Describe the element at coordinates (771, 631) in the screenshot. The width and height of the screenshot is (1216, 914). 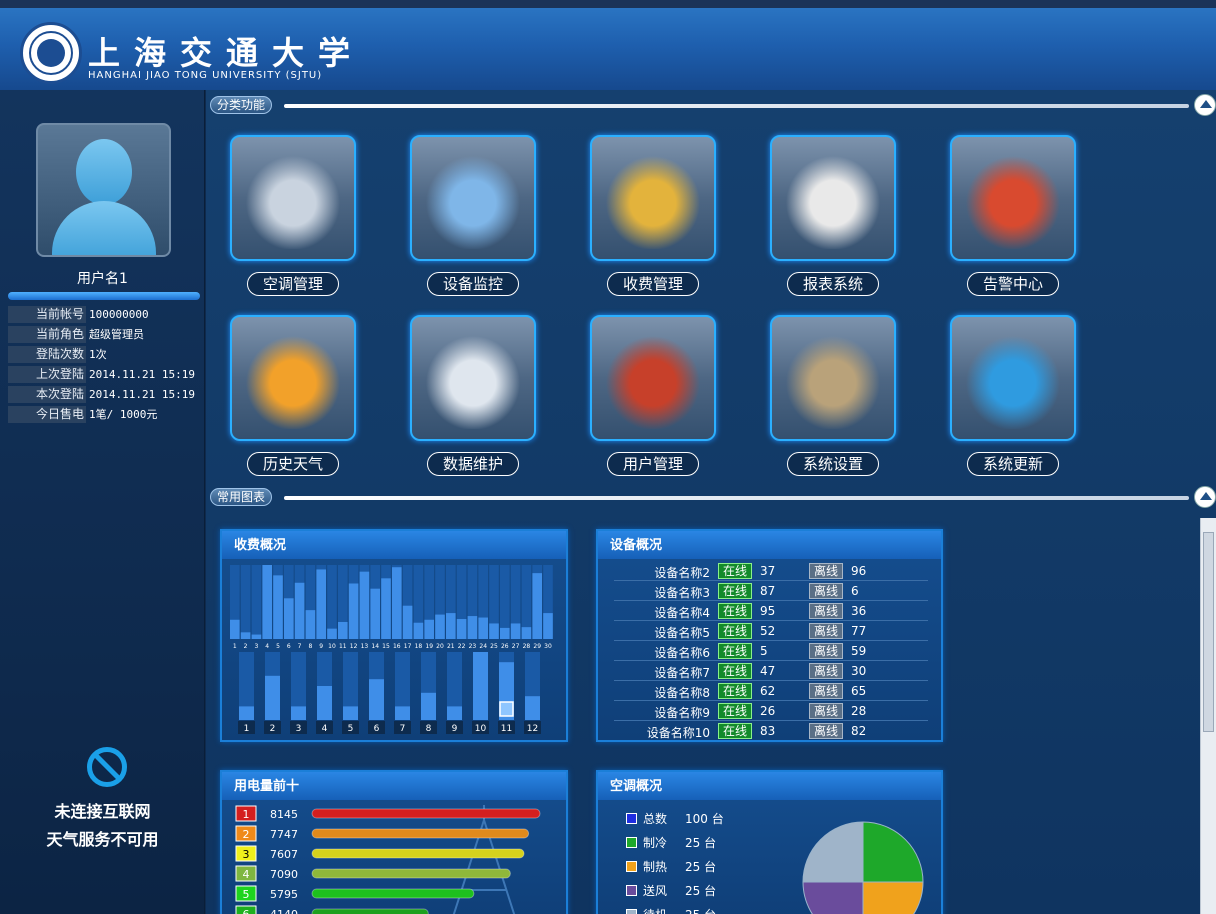
I see `device-row: 设备名称5 在线 52 离线 77` at that location.